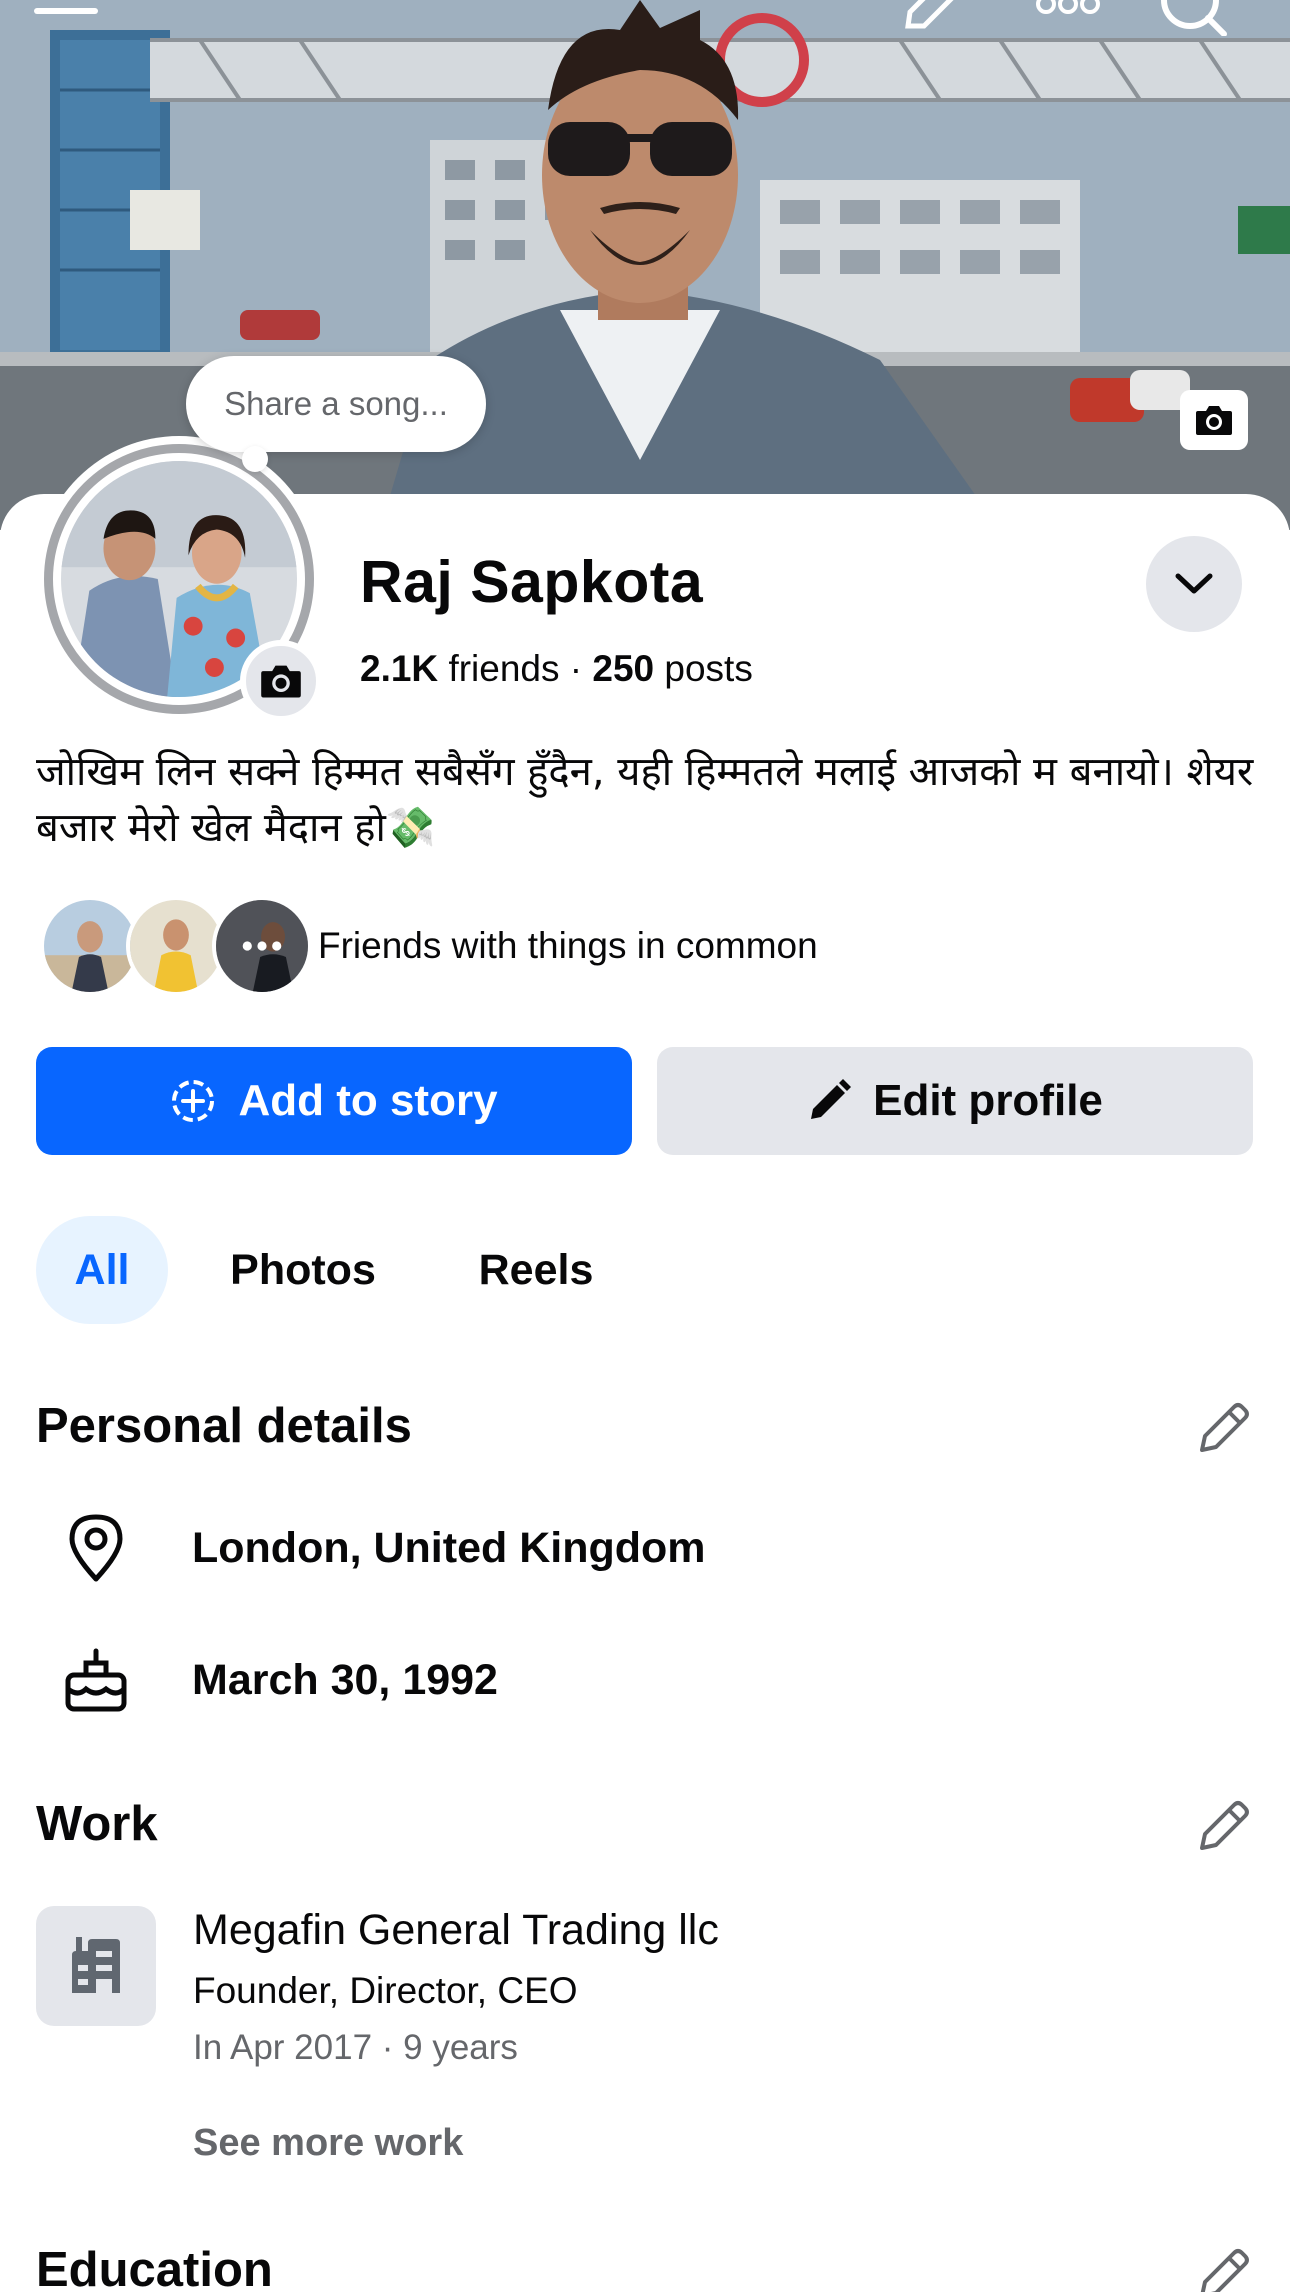 The width and height of the screenshot is (1290, 2292). Describe the element at coordinates (368, 1100) in the screenshot. I see `add-to-story-label: Add to story` at that location.